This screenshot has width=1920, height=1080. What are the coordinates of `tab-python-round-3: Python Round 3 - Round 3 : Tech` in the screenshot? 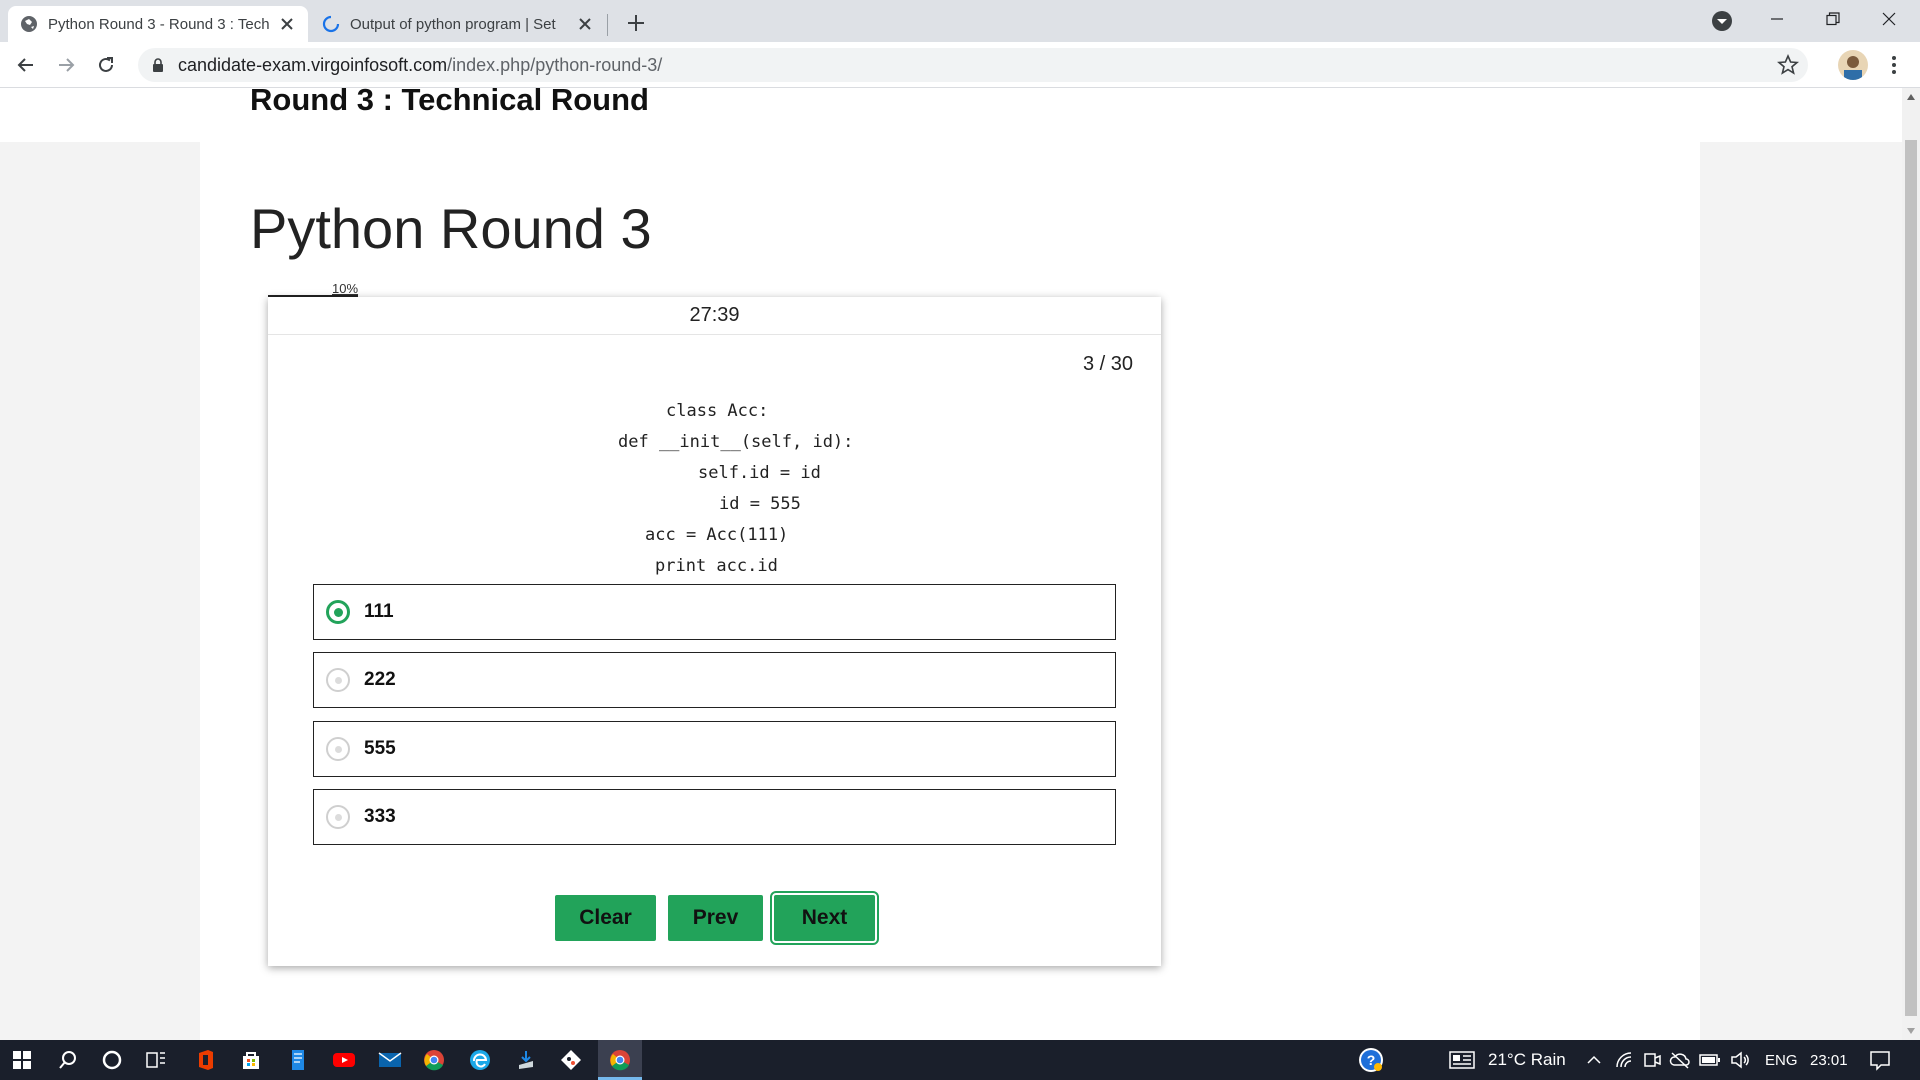 It's located at (158, 24).